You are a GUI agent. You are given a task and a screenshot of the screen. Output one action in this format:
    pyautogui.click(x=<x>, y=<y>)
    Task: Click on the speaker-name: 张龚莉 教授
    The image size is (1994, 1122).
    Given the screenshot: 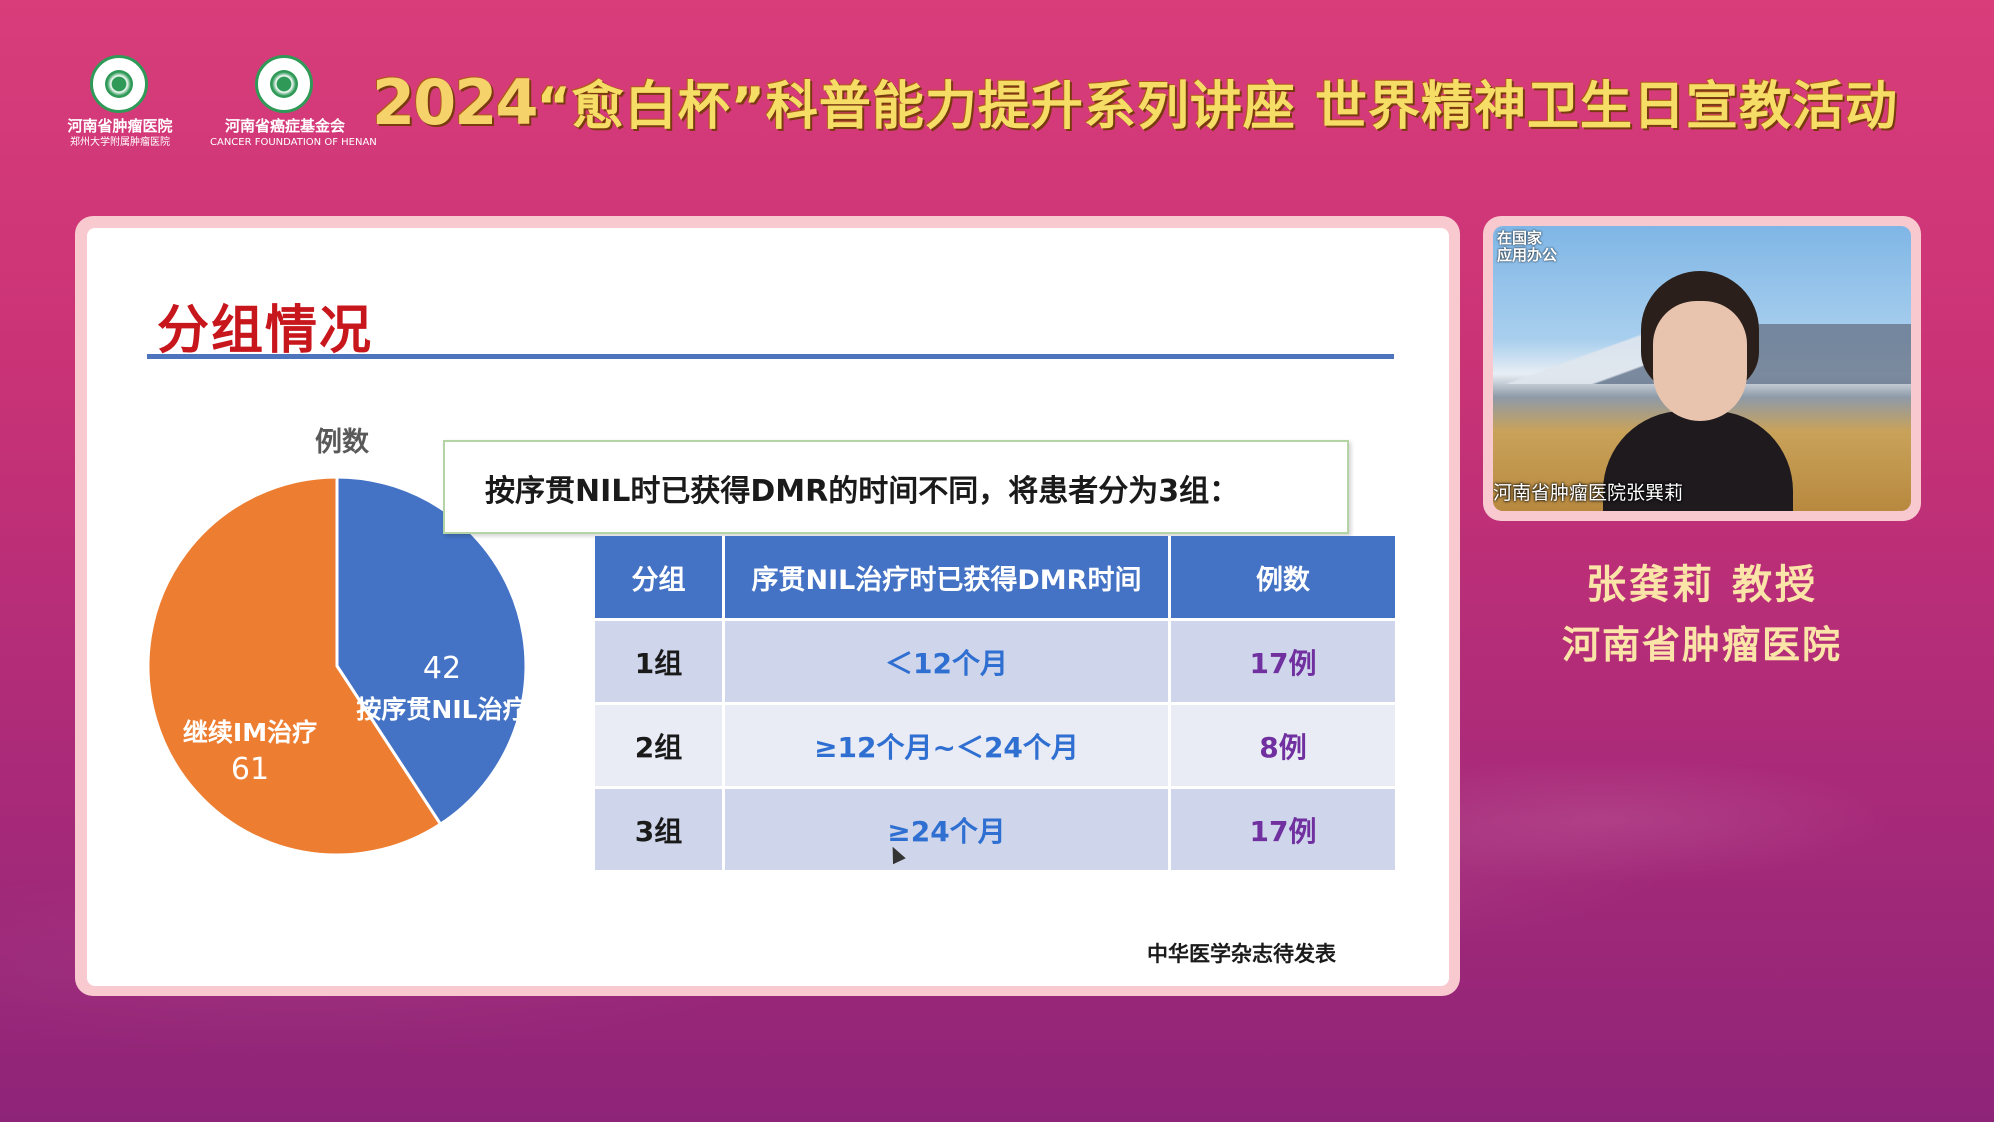 What is the action you would take?
    pyautogui.click(x=1702, y=585)
    